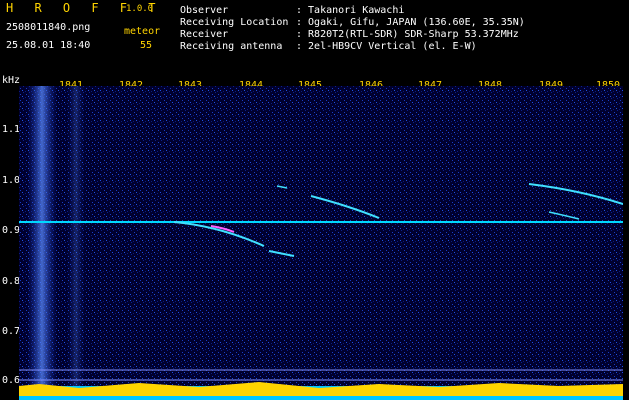 The width and height of the screenshot is (629, 400). Describe the element at coordinates (146, 45) in the screenshot. I see `meteor-count: 55` at that location.